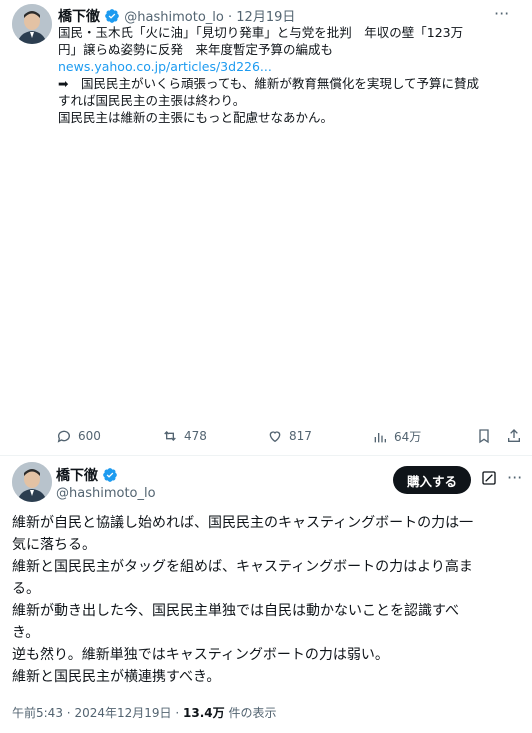 This screenshot has height=733, width=532. Describe the element at coordinates (275, 437) in the screenshot. I see `heart-icon` at that location.